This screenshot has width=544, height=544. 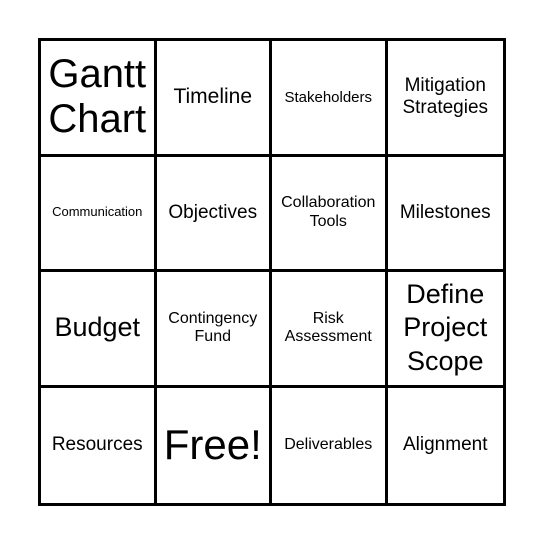 I want to click on bingo-cell: Risk Assessment, so click(x=330, y=330).